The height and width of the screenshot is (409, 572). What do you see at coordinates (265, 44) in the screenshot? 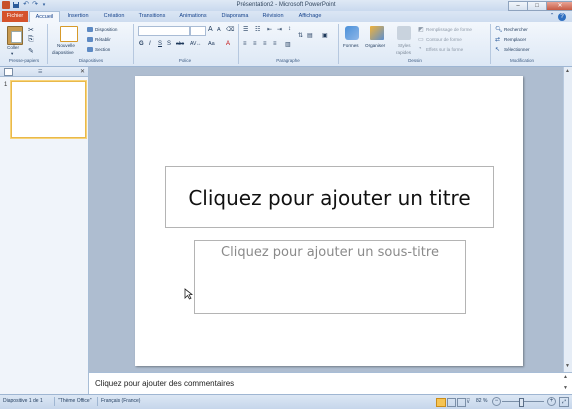
I see `align-right-icon: ≡` at bounding box center [265, 44].